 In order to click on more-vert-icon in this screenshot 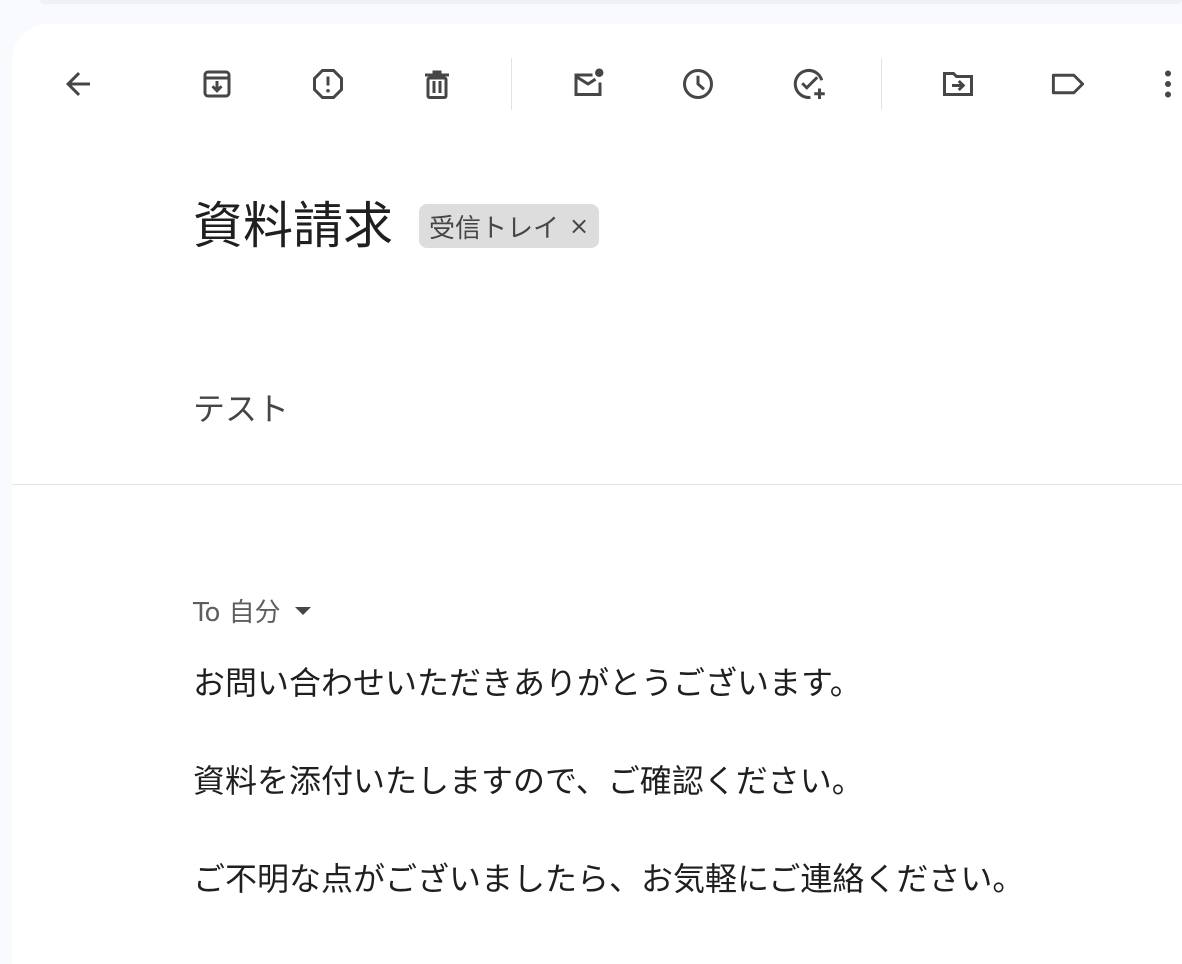, I will do `click(1168, 84)`.